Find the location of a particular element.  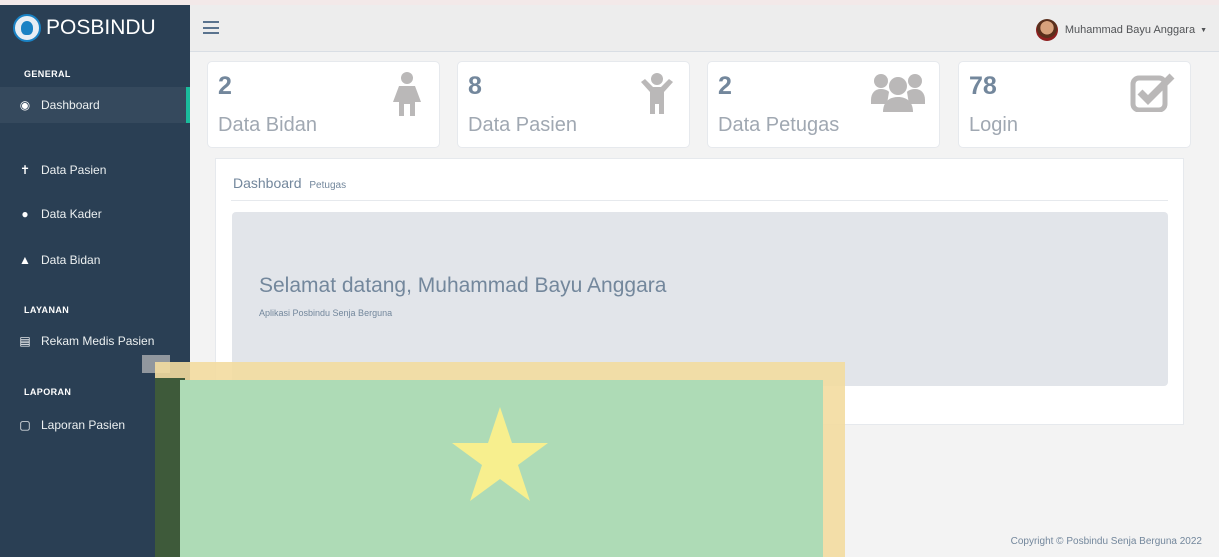

dashboard-icon: ◉ is located at coordinates (25, 105).